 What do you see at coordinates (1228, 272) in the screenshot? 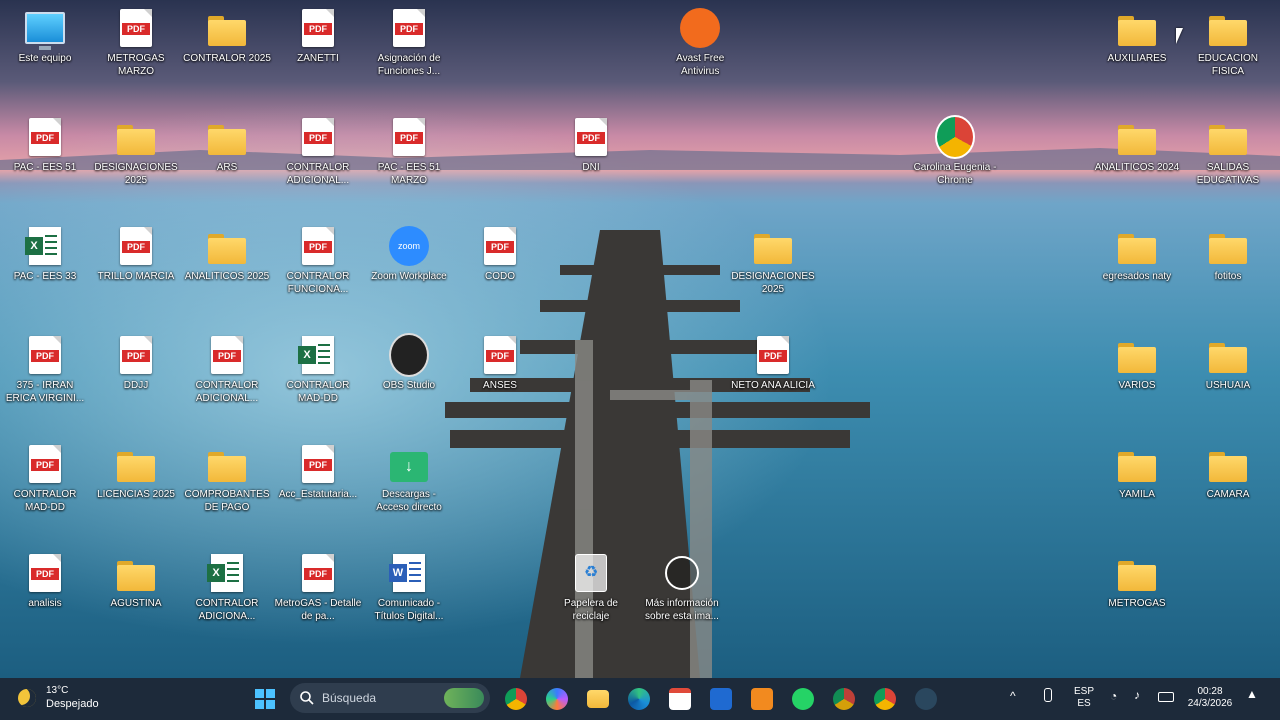
I see `desktop-icon: fotitos` at bounding box center [1228, 272].